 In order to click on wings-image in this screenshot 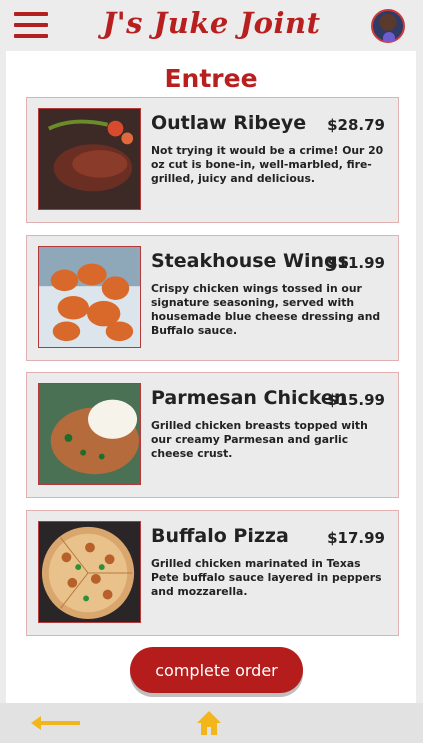, I will do `click(89, 297)`.